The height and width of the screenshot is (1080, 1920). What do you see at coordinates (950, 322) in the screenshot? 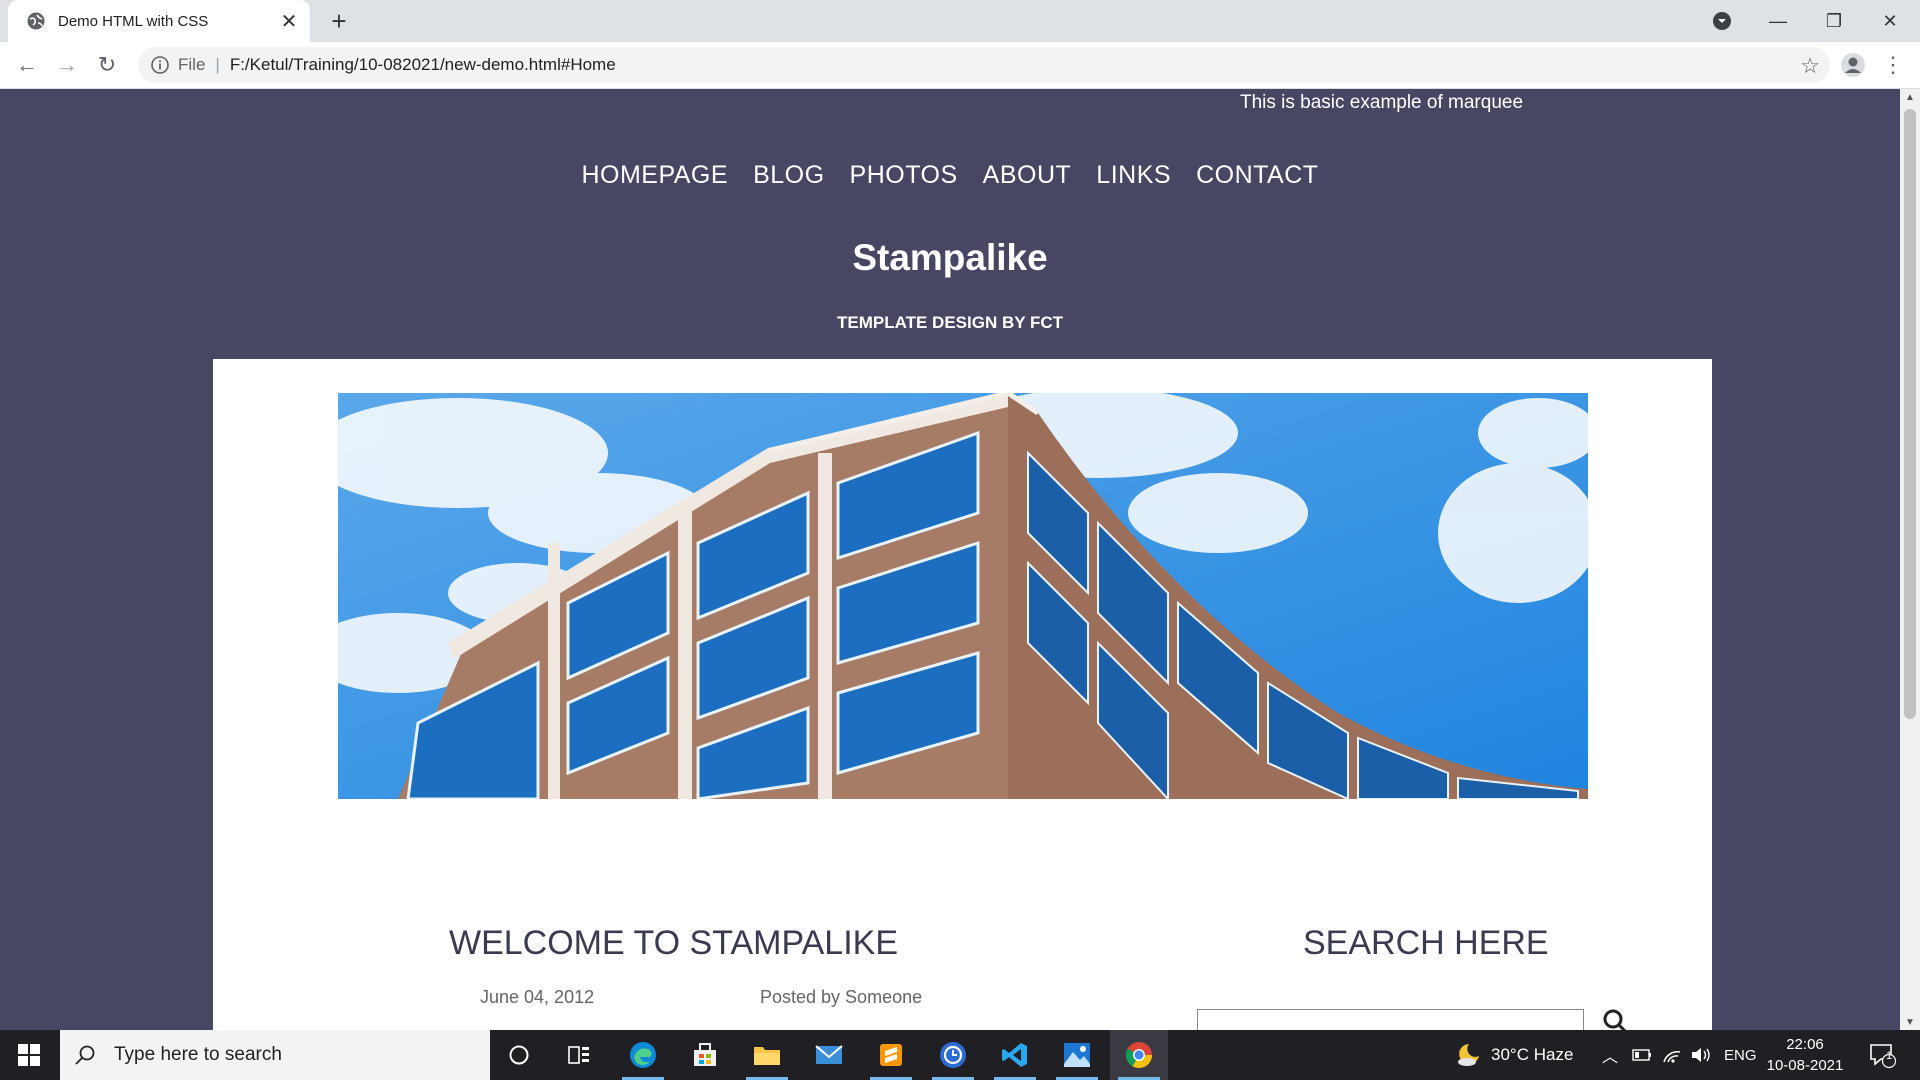
I see `site-subtitle: TEMPLATE DESIGN BY FCT` at bounding box center [950, 322].